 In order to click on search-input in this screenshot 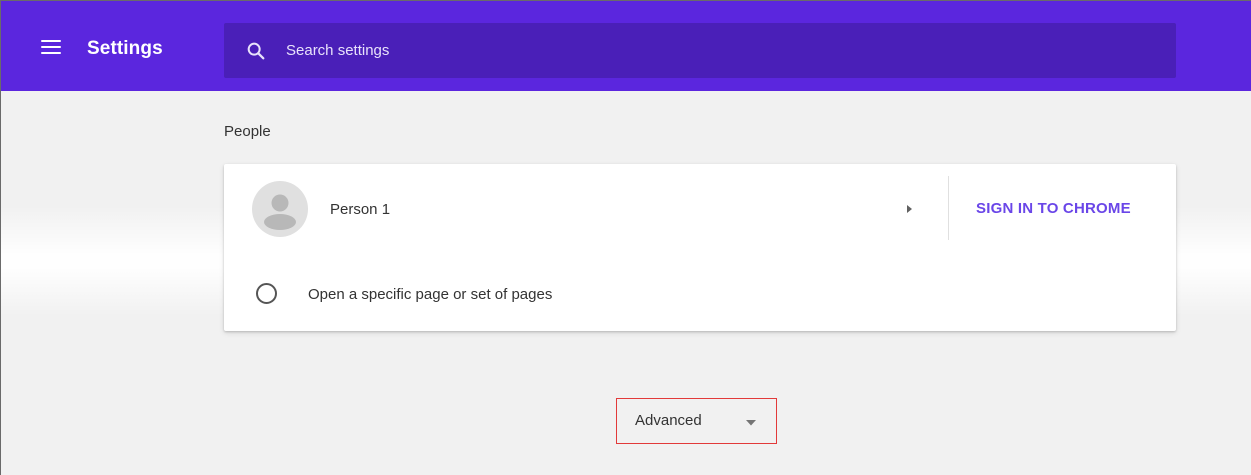, I will do `click(716, 50)`.